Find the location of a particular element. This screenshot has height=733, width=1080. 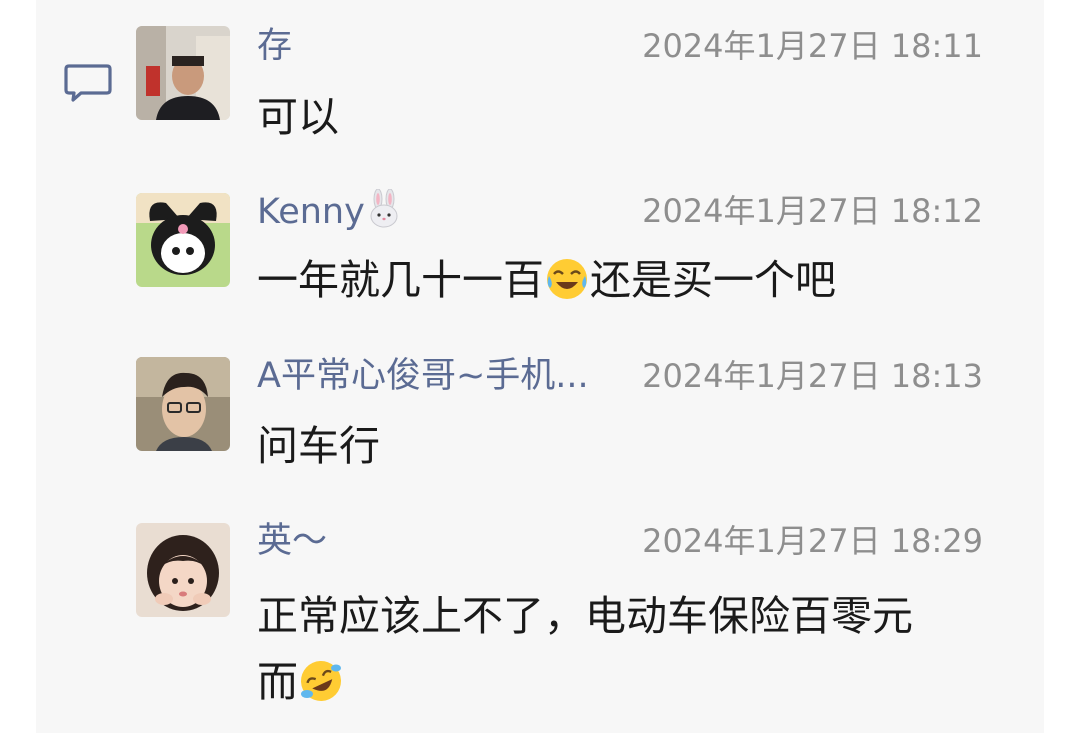

comment-time: 2024年1月27日 18:12 is located at coordinates (812, 211).